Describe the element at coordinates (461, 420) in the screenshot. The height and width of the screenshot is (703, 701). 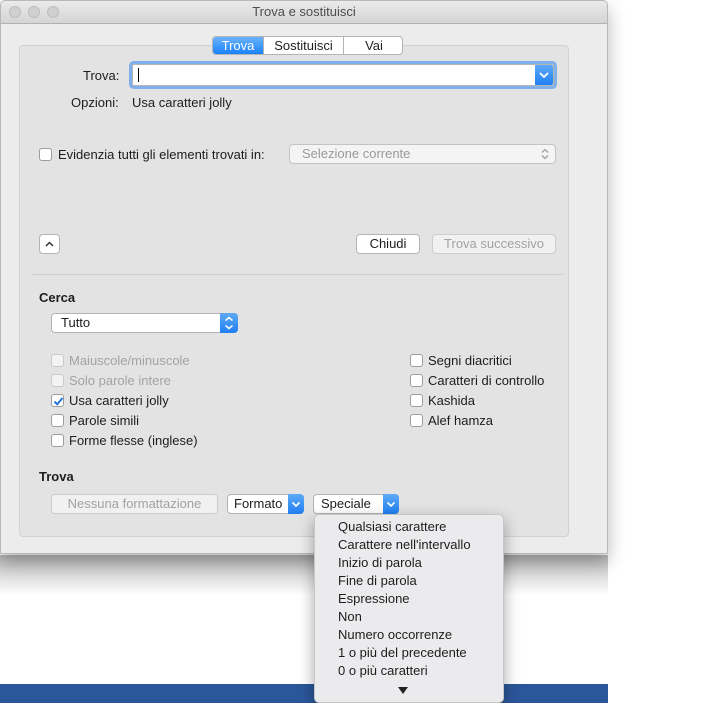
I see `alef-hamza-label: Alef hamza` at that location.